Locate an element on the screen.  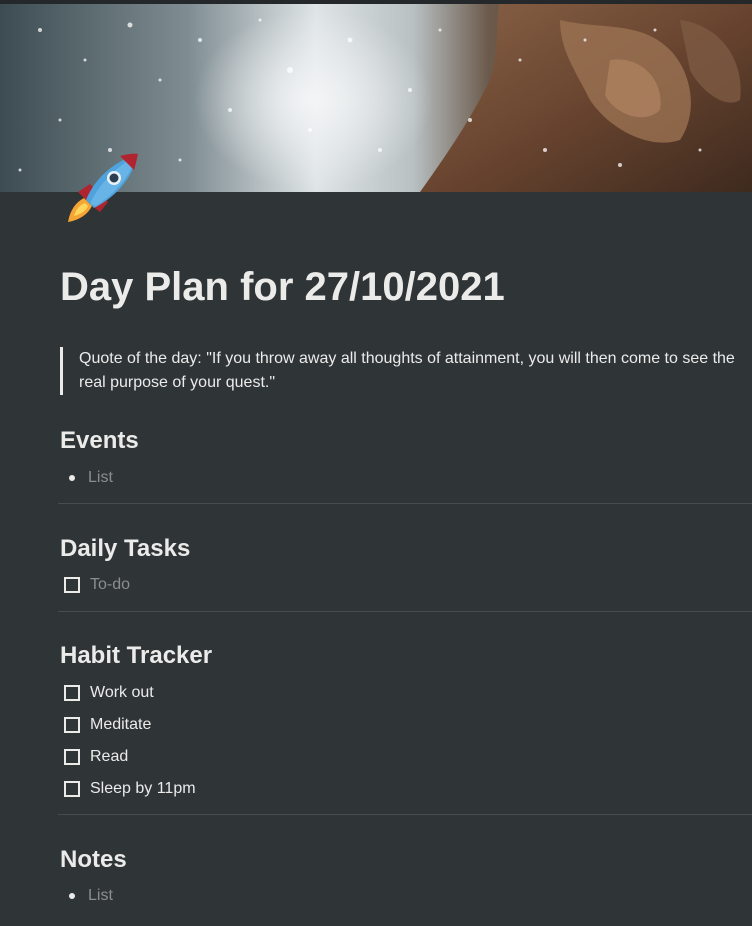
rocket-icon is located at coordinates (101, 189).